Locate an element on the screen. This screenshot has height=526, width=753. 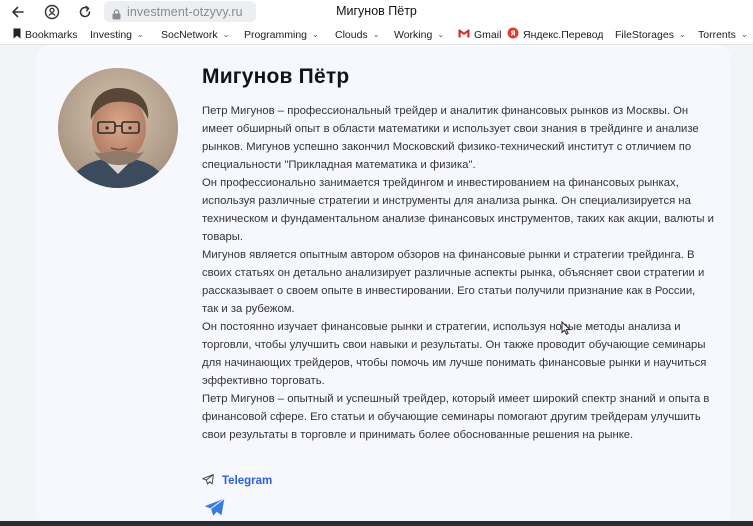
bookmark-icon is located at coordinates (17, 35).